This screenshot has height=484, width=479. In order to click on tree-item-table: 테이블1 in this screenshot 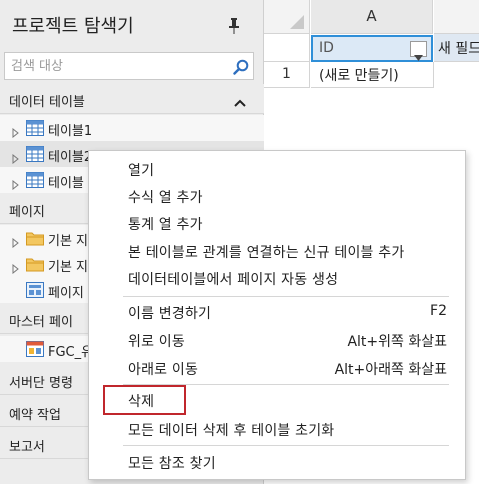, I will do `click(132, 128)`.